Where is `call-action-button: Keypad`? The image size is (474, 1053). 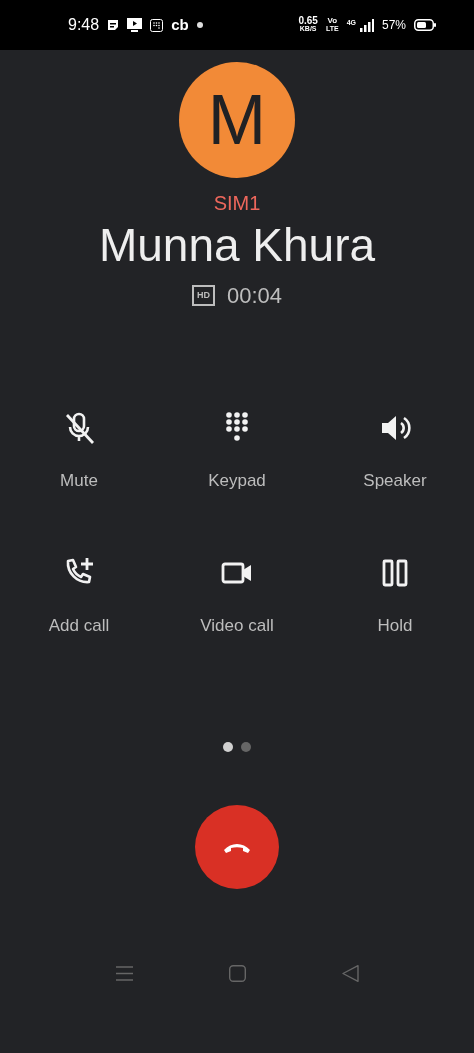
call-action-button: Keypad is located at coordinates (237, 451).